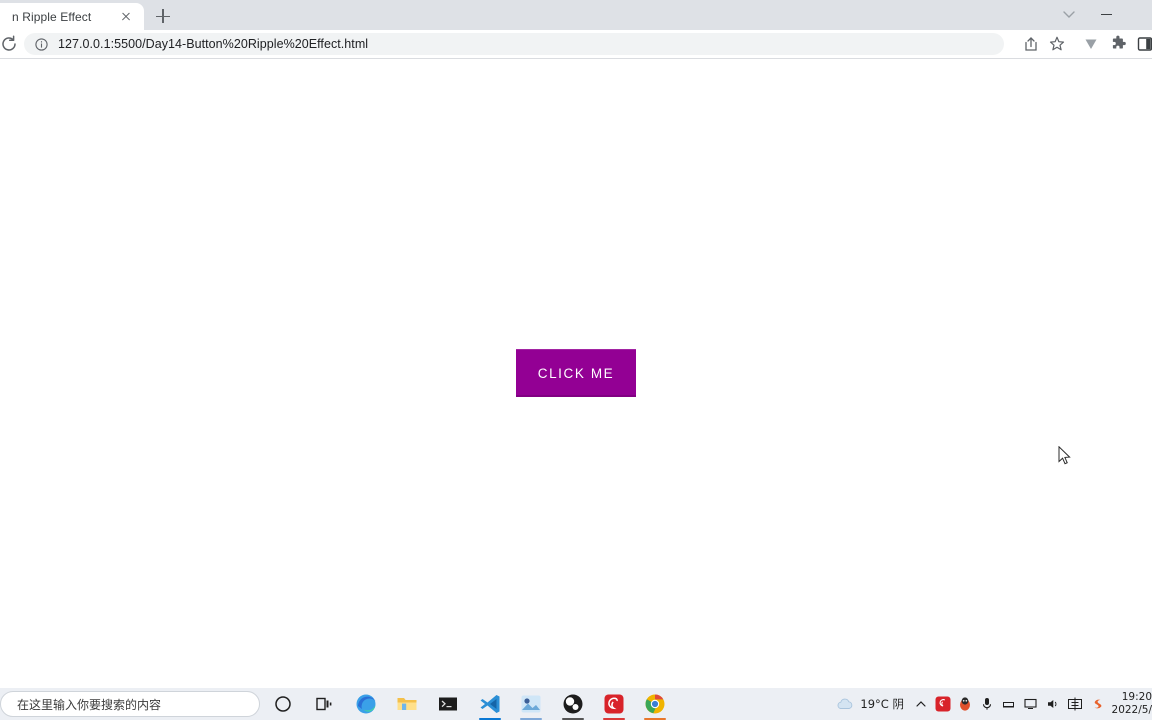 This screenshot has height=722, width=1152. What do you see at coordinates (1031, 44) in the screenshot?
I see `share-icon` at bounding box center [1031, 44].